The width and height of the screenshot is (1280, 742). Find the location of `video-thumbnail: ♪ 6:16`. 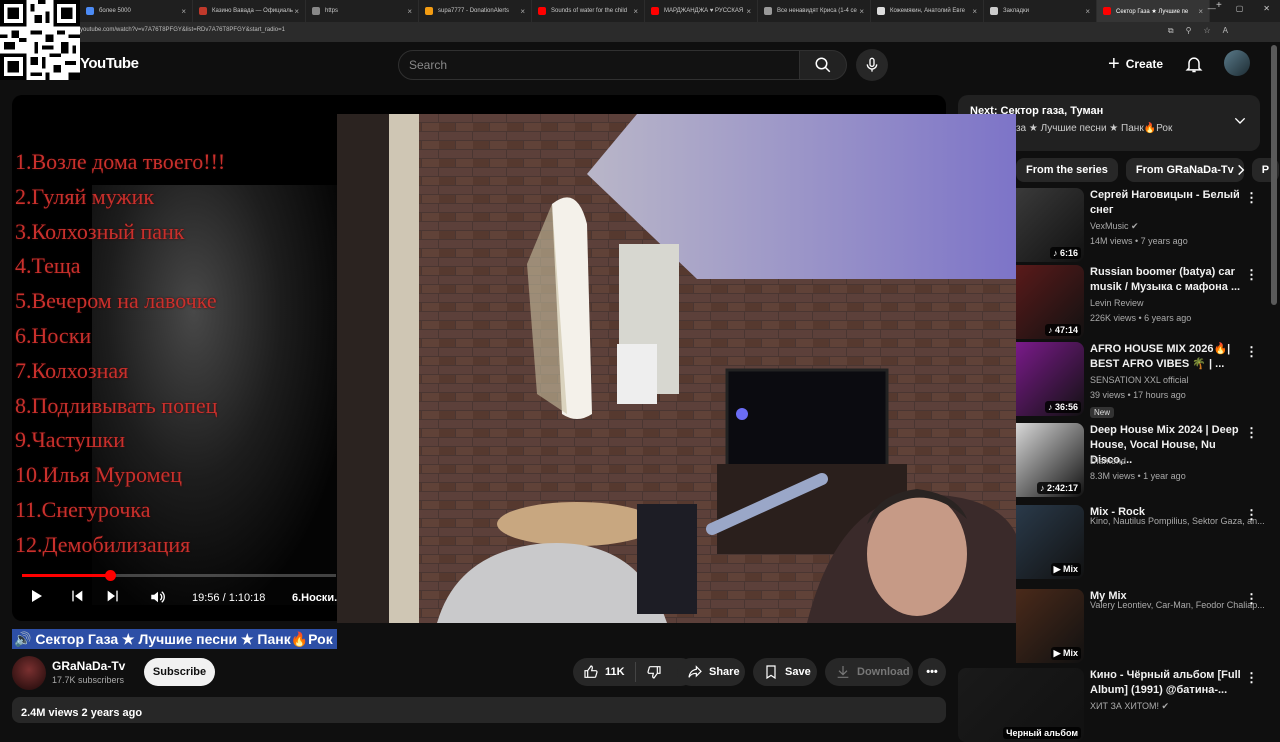

video-thumbnail: ♪ 6:16 is located at coordinates (1050, 225).